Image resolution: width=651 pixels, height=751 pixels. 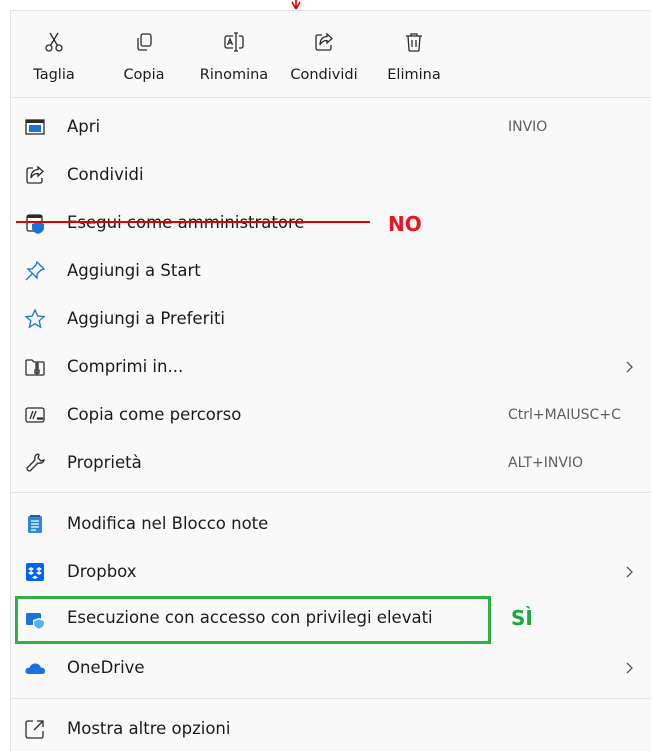 What do you see at coordinates (104, 462) in the screenshot?
I see `menu-item-label: Proprietà` at bounding box center [104, 462].